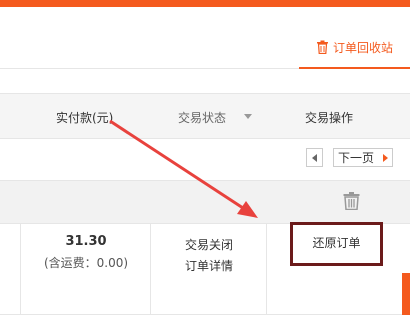  What do you see at coordinates (406, 294) in the screenshot?
I see `side-feedback-tab` at bounding box center [406, 294].